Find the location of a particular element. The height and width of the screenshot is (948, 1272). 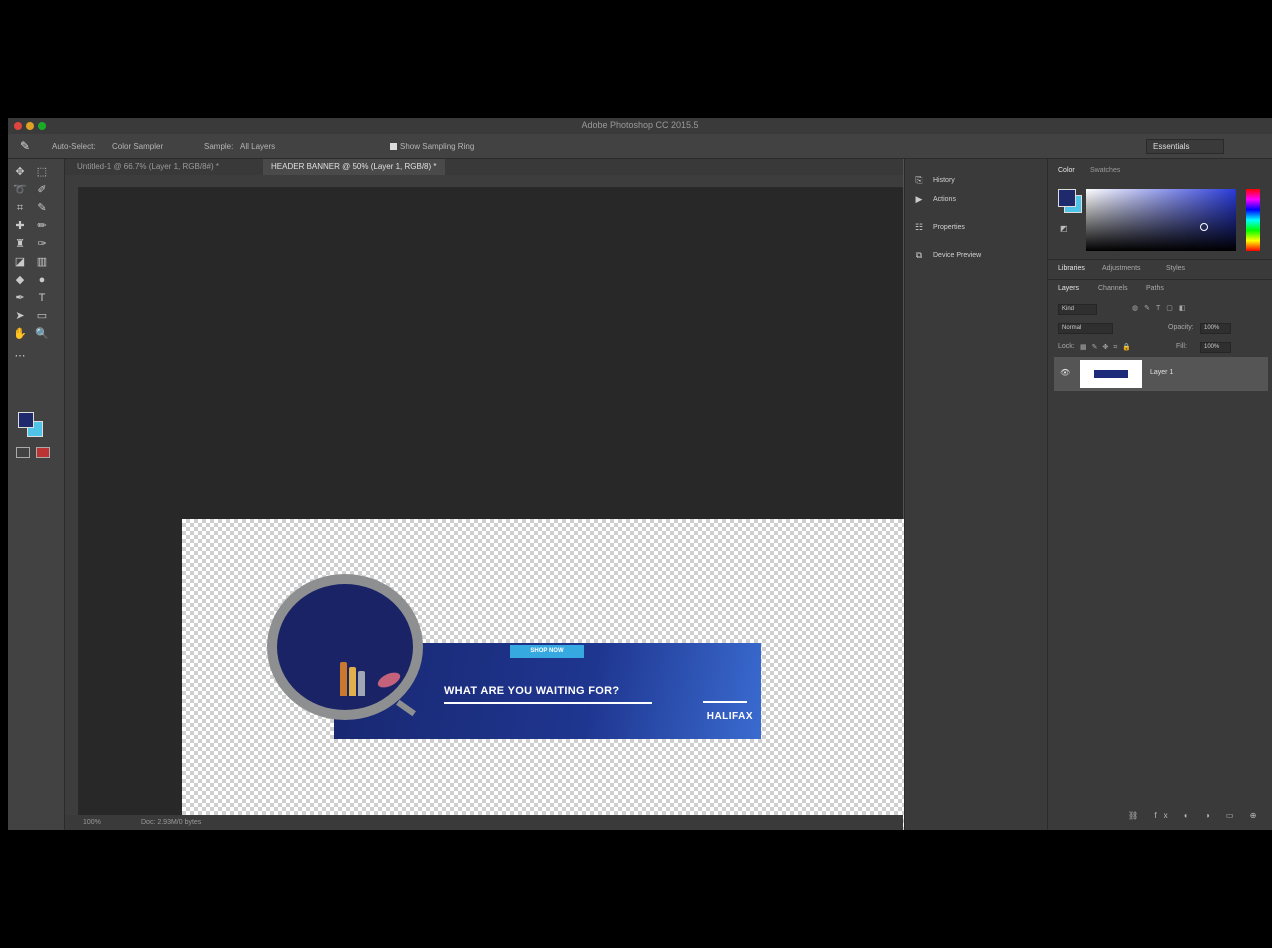

color-panel-foreground-swatch is located at coordinates (1067, 198).